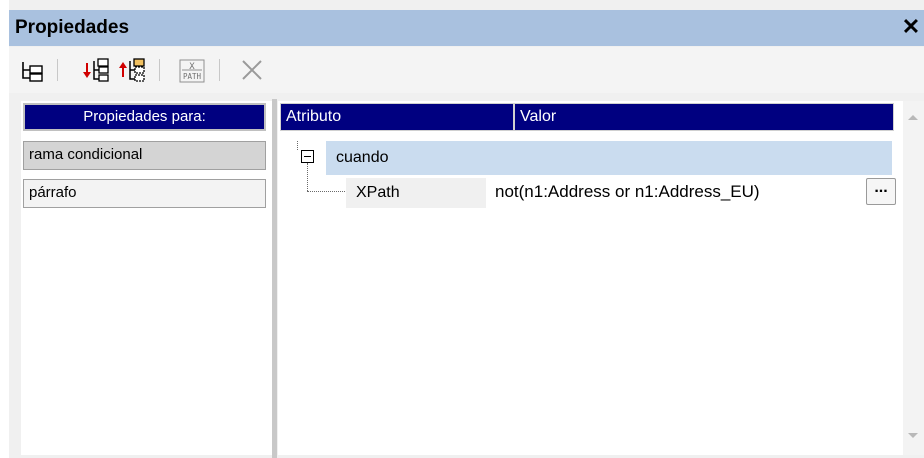 The image size is (924, 458). I want to click on tree-row-cuando, so click(609, 158).